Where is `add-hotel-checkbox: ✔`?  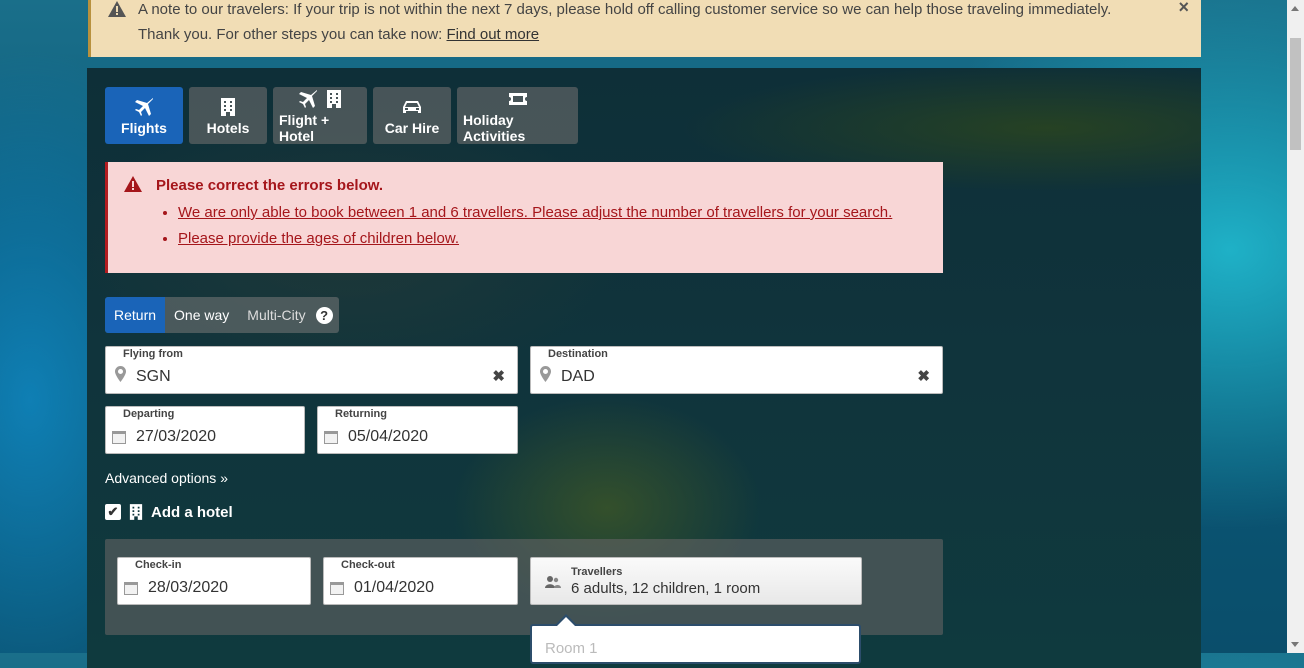
add-hotel-checkbox: ✔ is located at coordinates (113, 512).